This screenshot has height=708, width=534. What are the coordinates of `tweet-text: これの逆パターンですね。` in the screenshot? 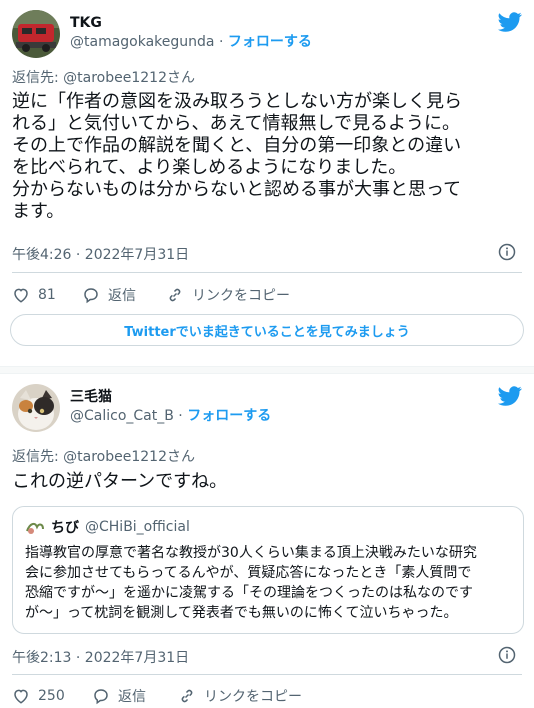 It's located at (120, 481).